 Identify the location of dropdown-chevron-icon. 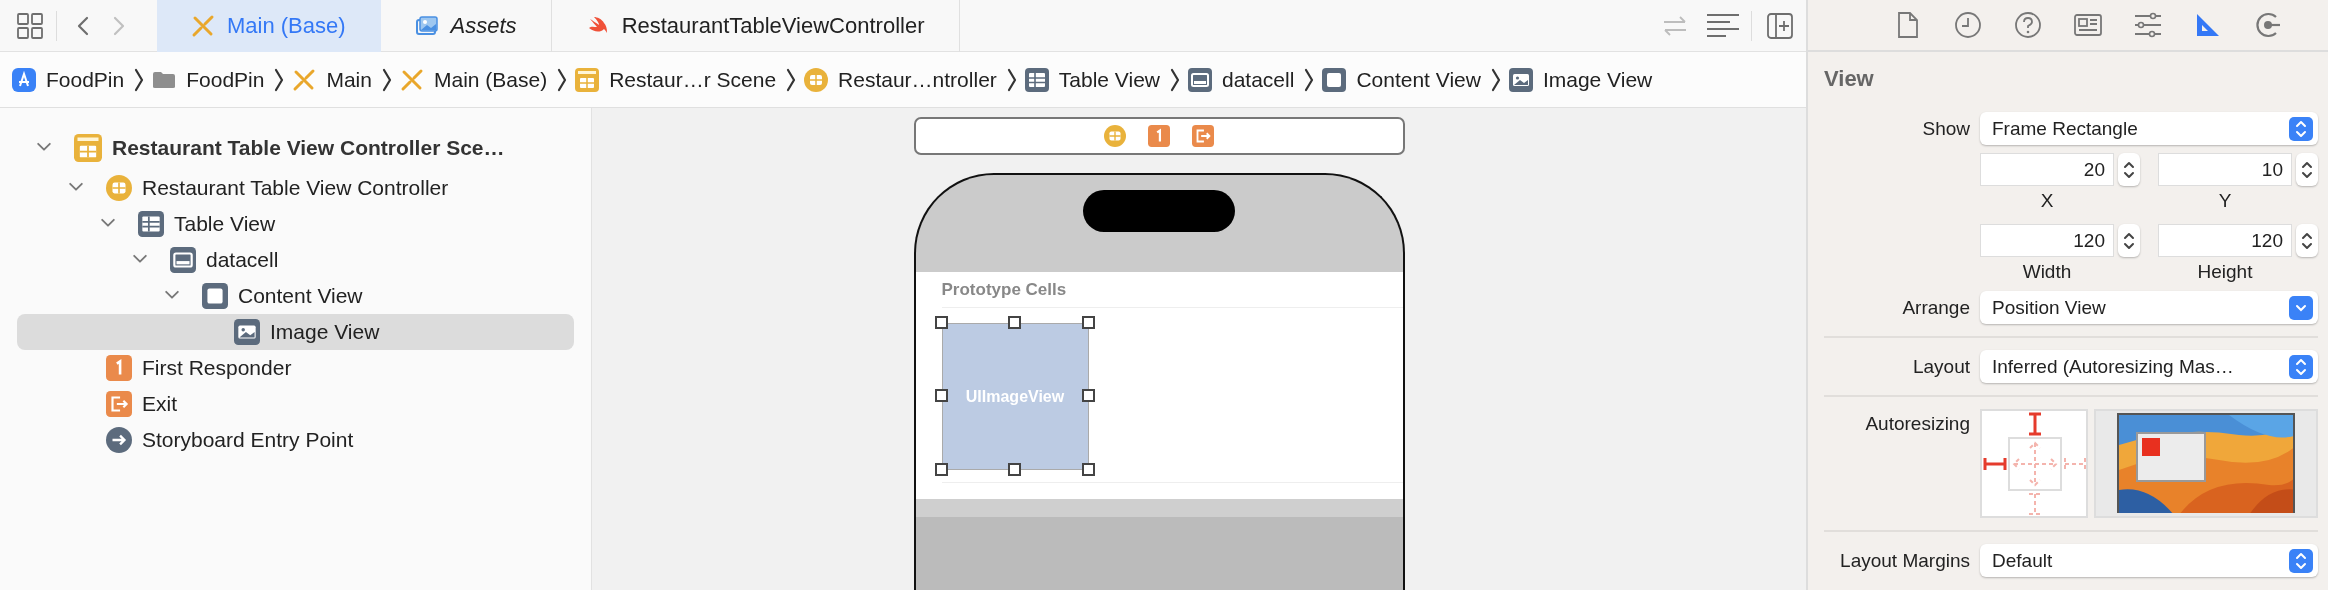
(2301, 307).